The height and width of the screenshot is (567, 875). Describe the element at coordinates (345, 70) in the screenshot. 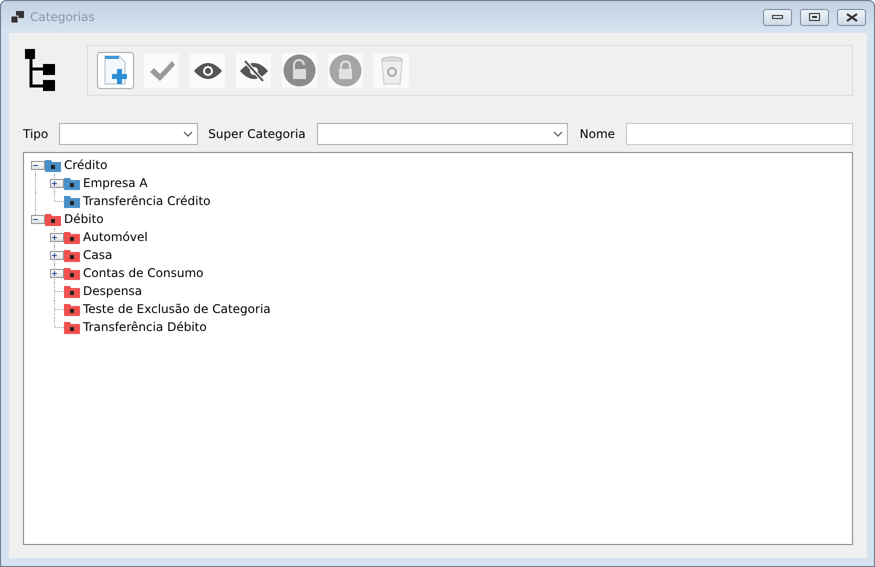

I see `padlock-icon` at that location.